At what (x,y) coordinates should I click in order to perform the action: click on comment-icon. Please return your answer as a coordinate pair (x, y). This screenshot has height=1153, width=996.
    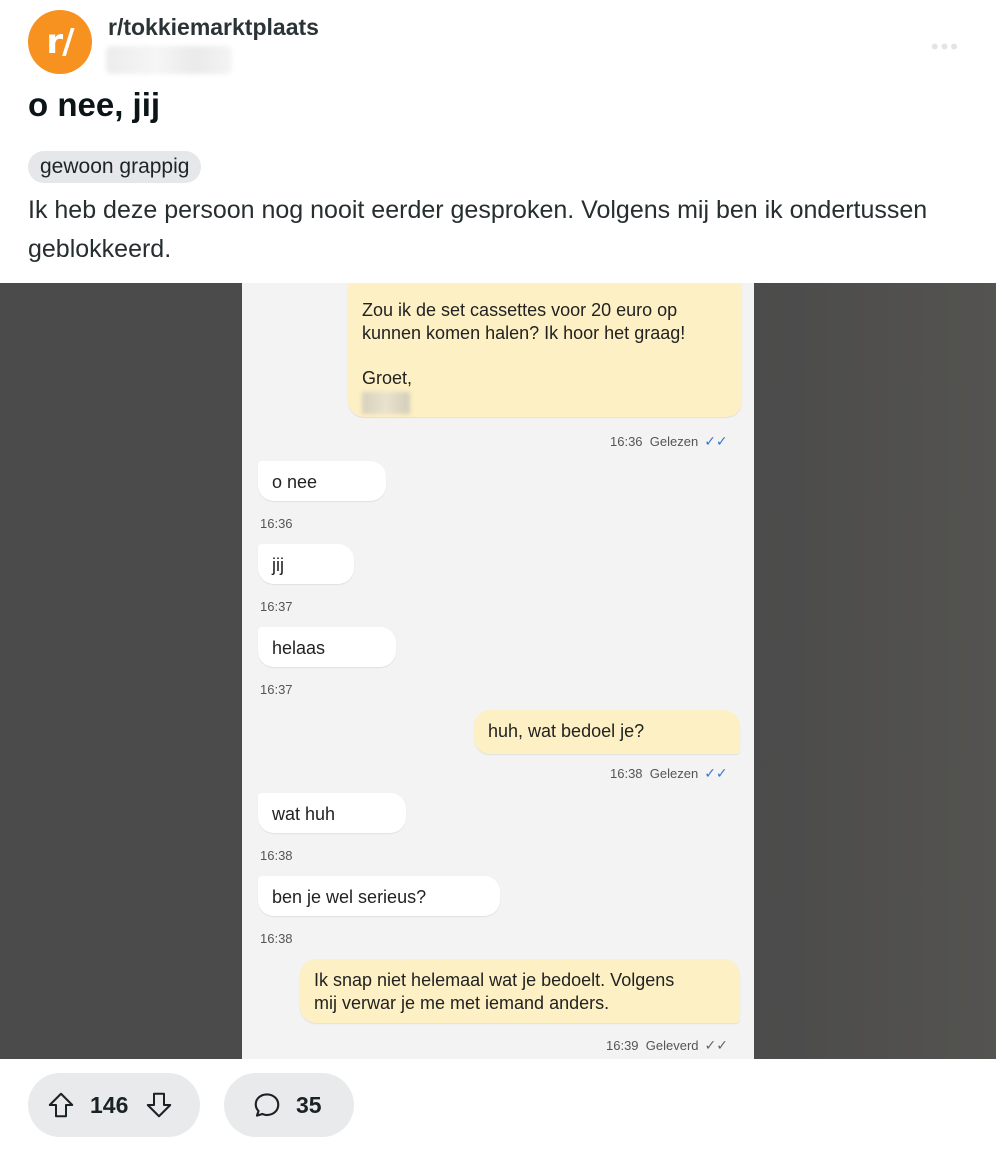
    Looking at the image, I should click on (267, 1105).